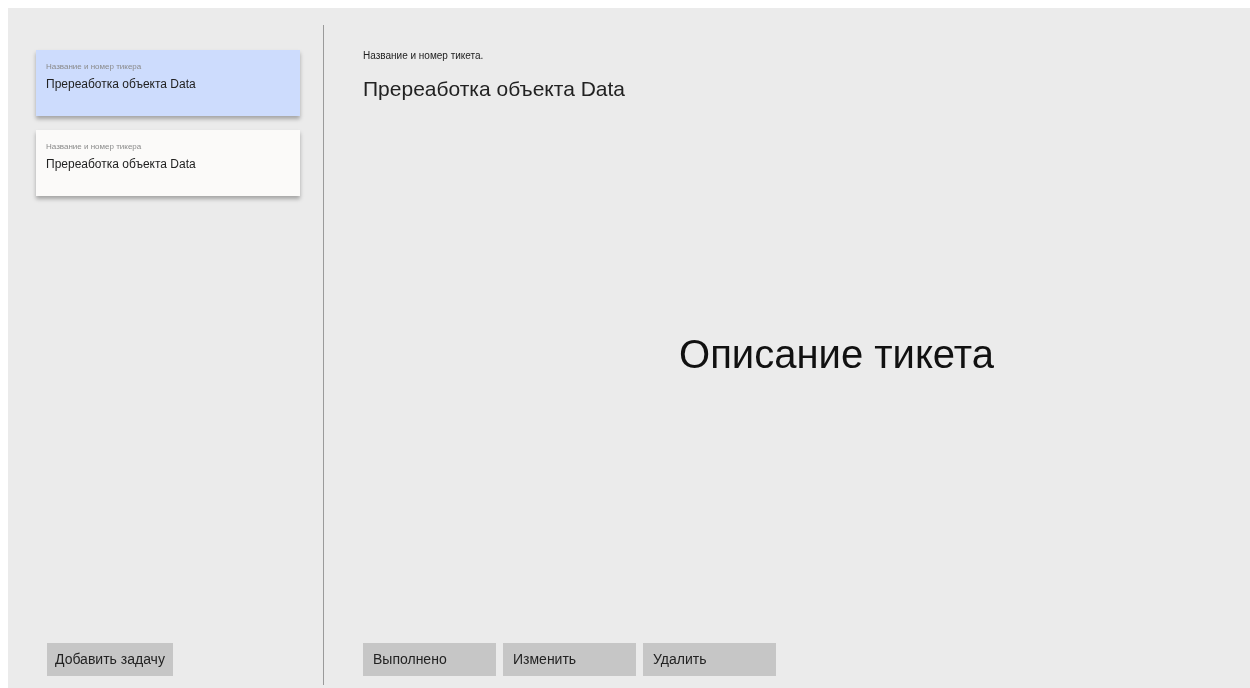 This screenshot has width=1250, height=688. I want to click on action-button: Изменить, so click(569, 659).